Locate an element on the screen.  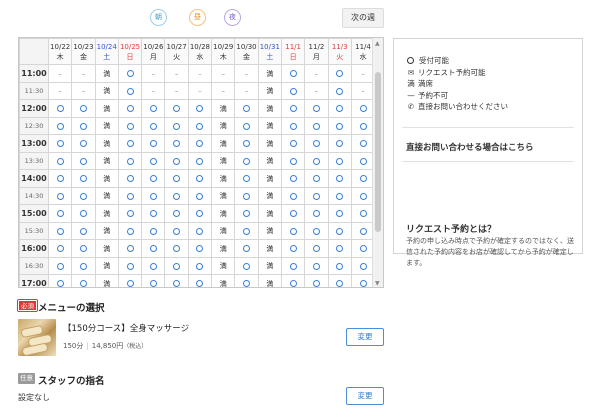
next-week-button: 次の週 is located at coordinates (363, 18).